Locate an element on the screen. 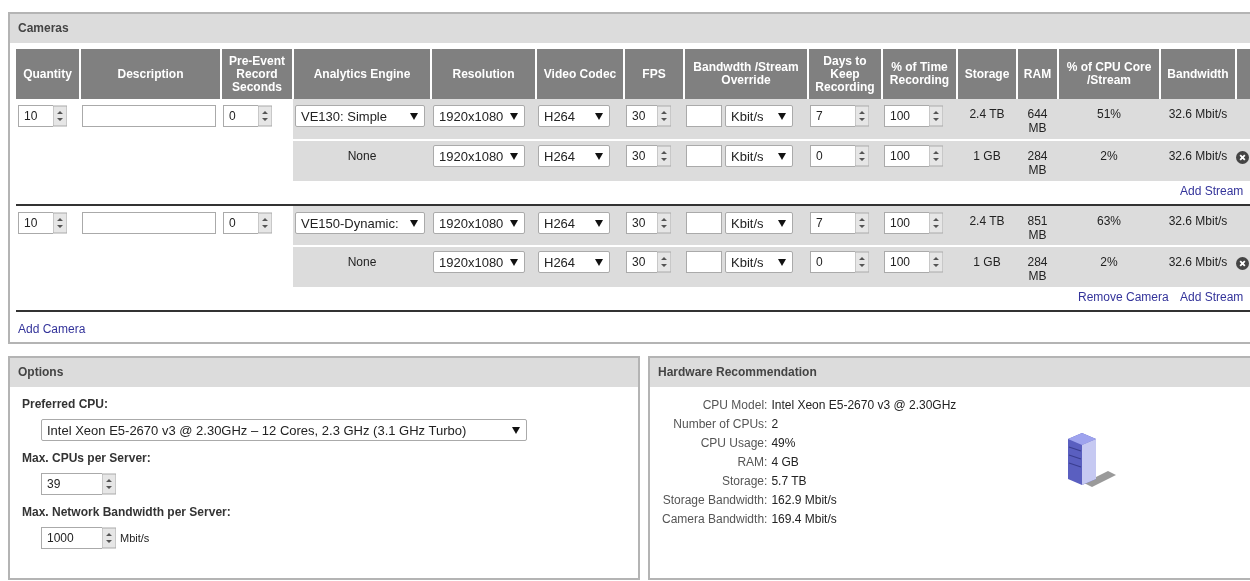 This screenshot has width=1250, height=581. field-label: Max. CPUs per Server: is located at coordinates (87, 458).